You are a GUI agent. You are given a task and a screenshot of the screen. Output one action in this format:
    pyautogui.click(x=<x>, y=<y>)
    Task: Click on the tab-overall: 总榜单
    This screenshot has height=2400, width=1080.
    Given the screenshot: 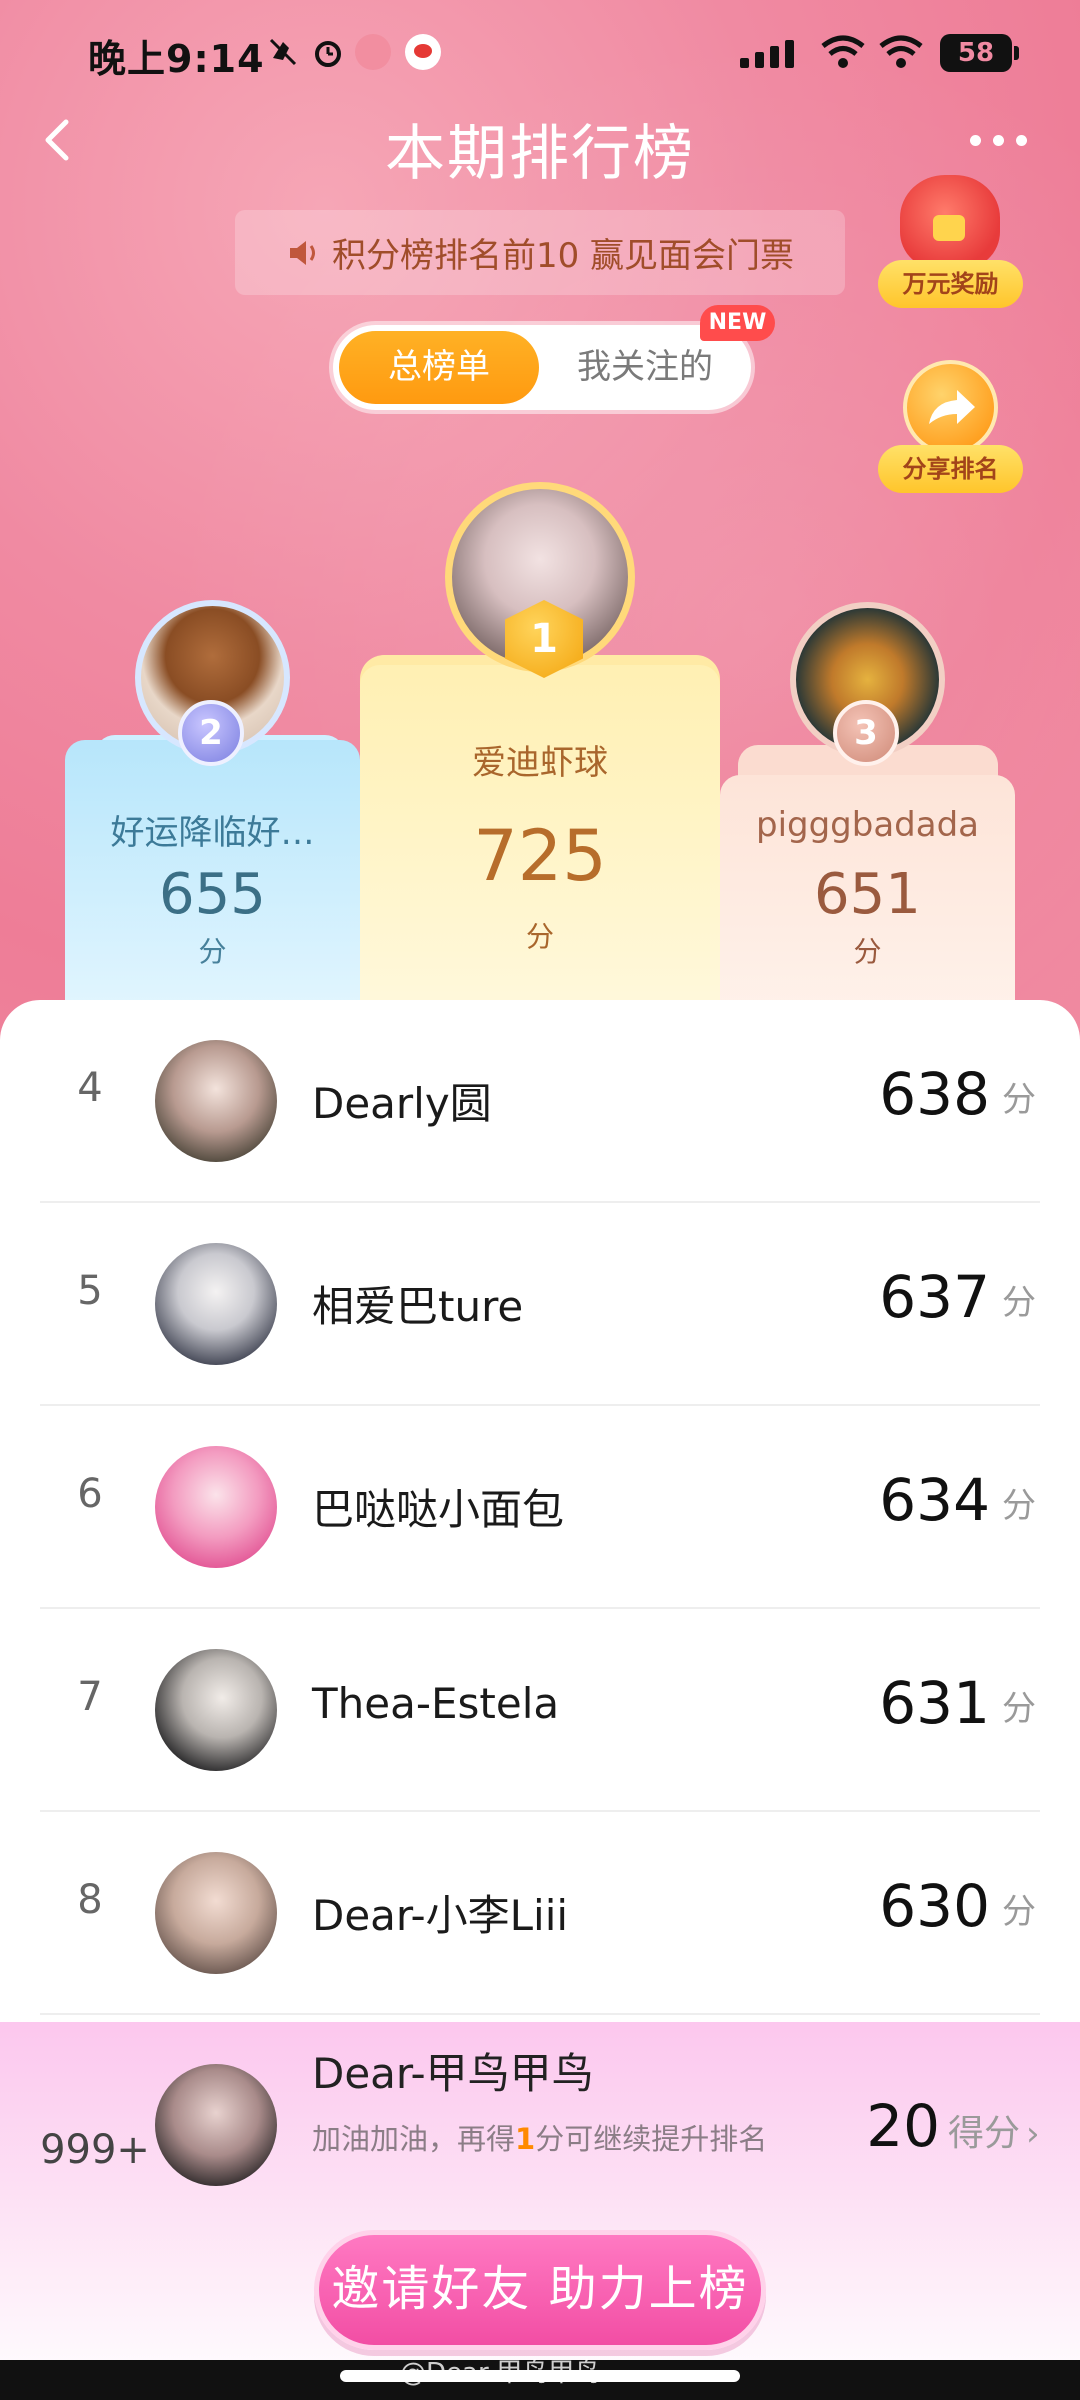 What is the action you would take?
    pyautogui.click(x=439, y=367)
    